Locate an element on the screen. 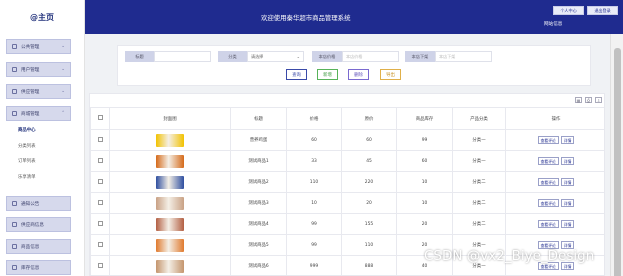 This screenshot has height=276, width=623. menu-product-info: 商品信息 is located at coordinates (38, 246).